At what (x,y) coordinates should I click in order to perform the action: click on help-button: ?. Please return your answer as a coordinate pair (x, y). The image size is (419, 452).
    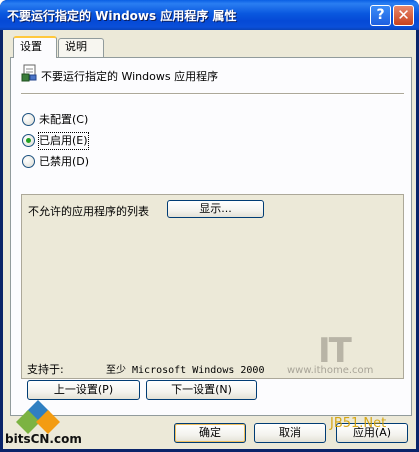
    Looking at the image, I should click on (380, 15).